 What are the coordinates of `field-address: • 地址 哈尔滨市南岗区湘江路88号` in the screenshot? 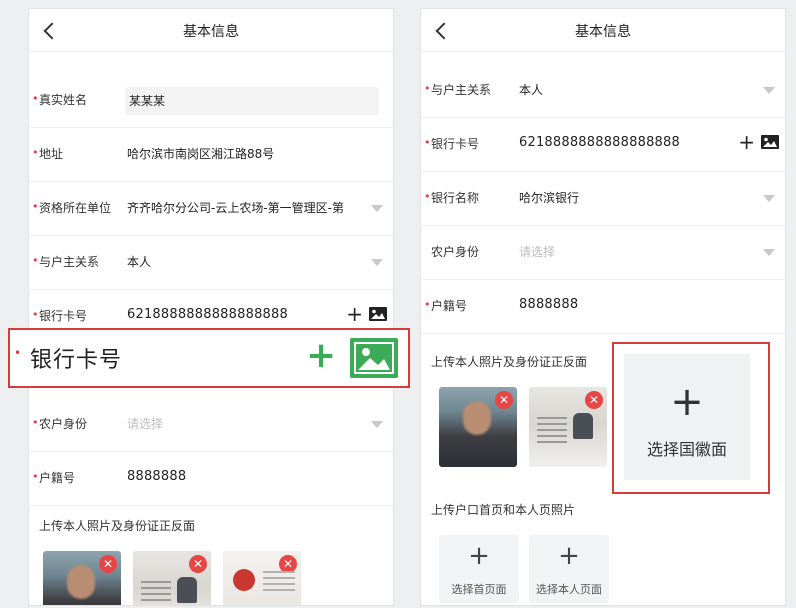 It's located at (211, 154).